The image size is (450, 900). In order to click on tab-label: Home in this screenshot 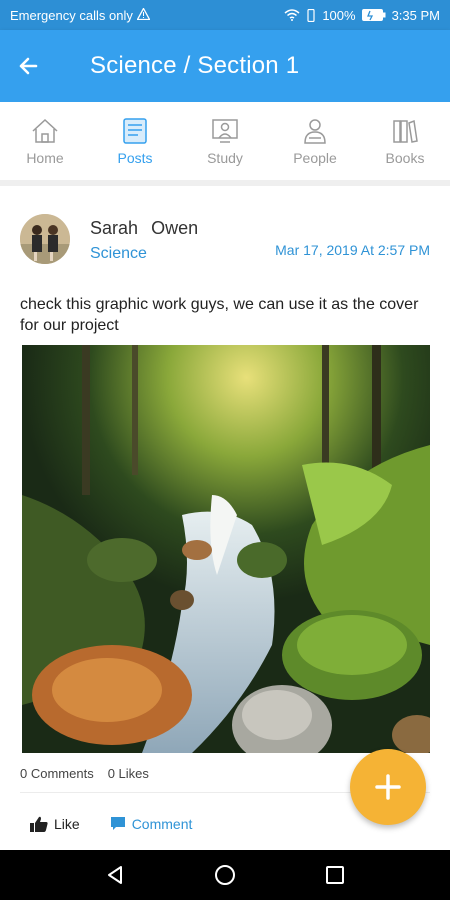, I will do `click(45, 158)`.